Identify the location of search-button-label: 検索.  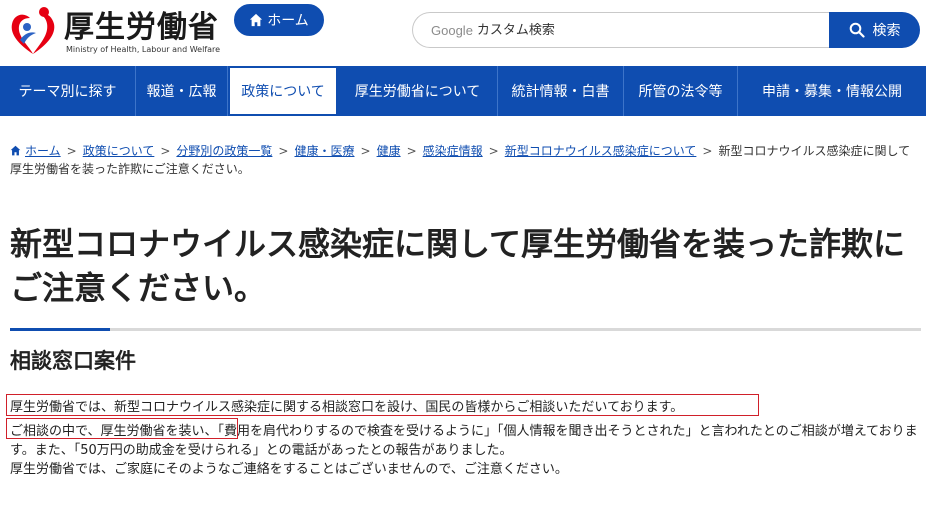
(886, 31).